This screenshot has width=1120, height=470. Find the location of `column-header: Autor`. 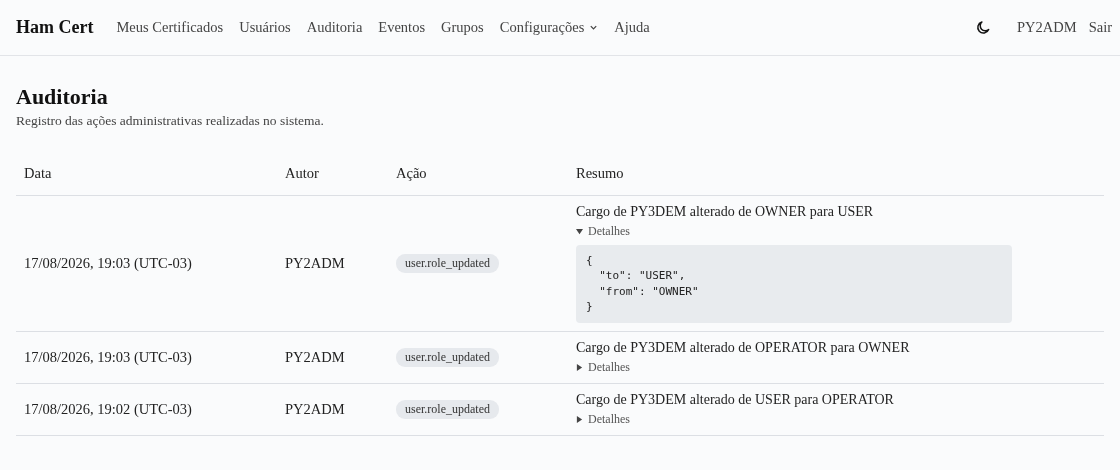

column-header: Autor is located at coordinates (302, 172).